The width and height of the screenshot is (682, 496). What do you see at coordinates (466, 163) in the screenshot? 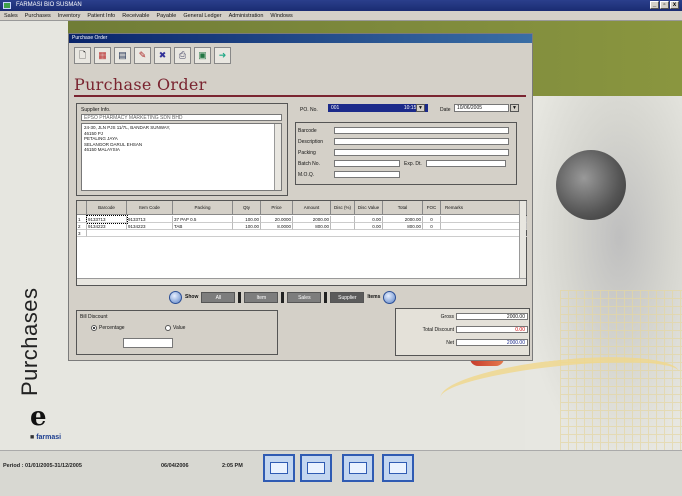
I see `exp-date-field` at bounding box center [466, 163].